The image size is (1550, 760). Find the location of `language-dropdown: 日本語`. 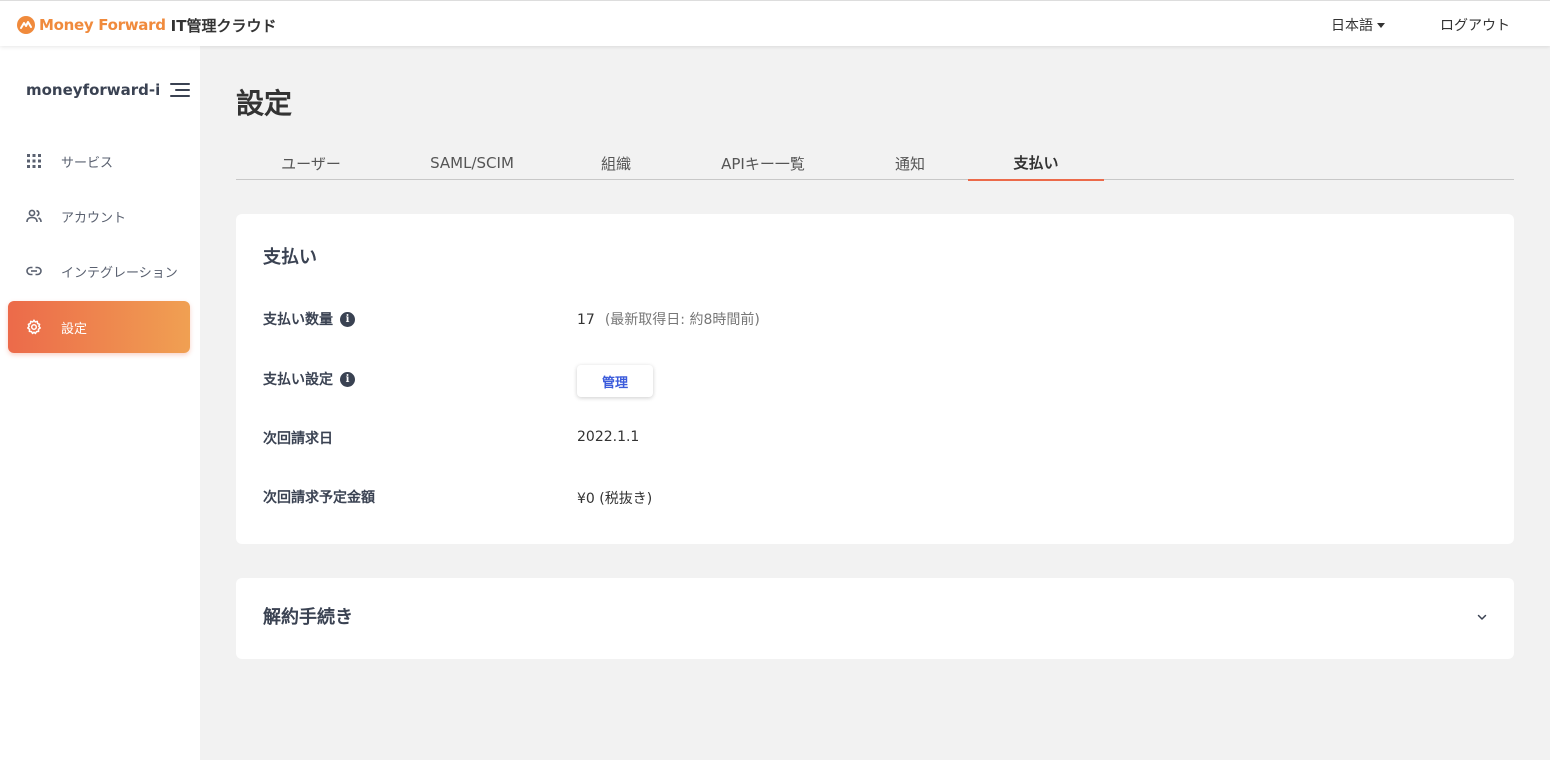

language-dropdown: 日本語 is located at coordinates (1358, 25).